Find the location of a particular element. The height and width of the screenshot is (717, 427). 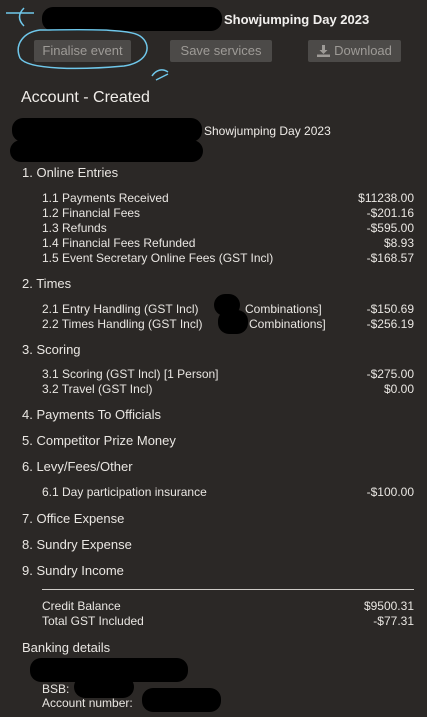

section-office-expense: 7. Office Expense is located at coordinates (73, 518).